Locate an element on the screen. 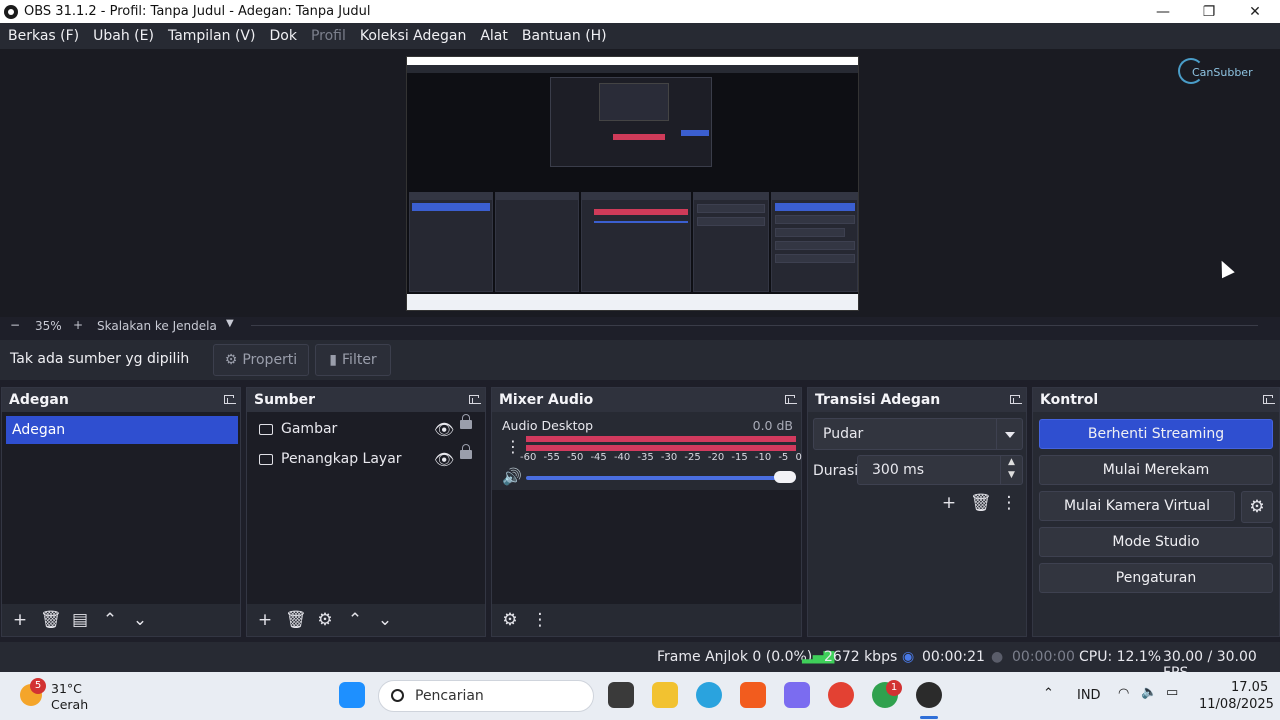 The image size is (1280, 720). image-icon is located at coordinates (266, 429).